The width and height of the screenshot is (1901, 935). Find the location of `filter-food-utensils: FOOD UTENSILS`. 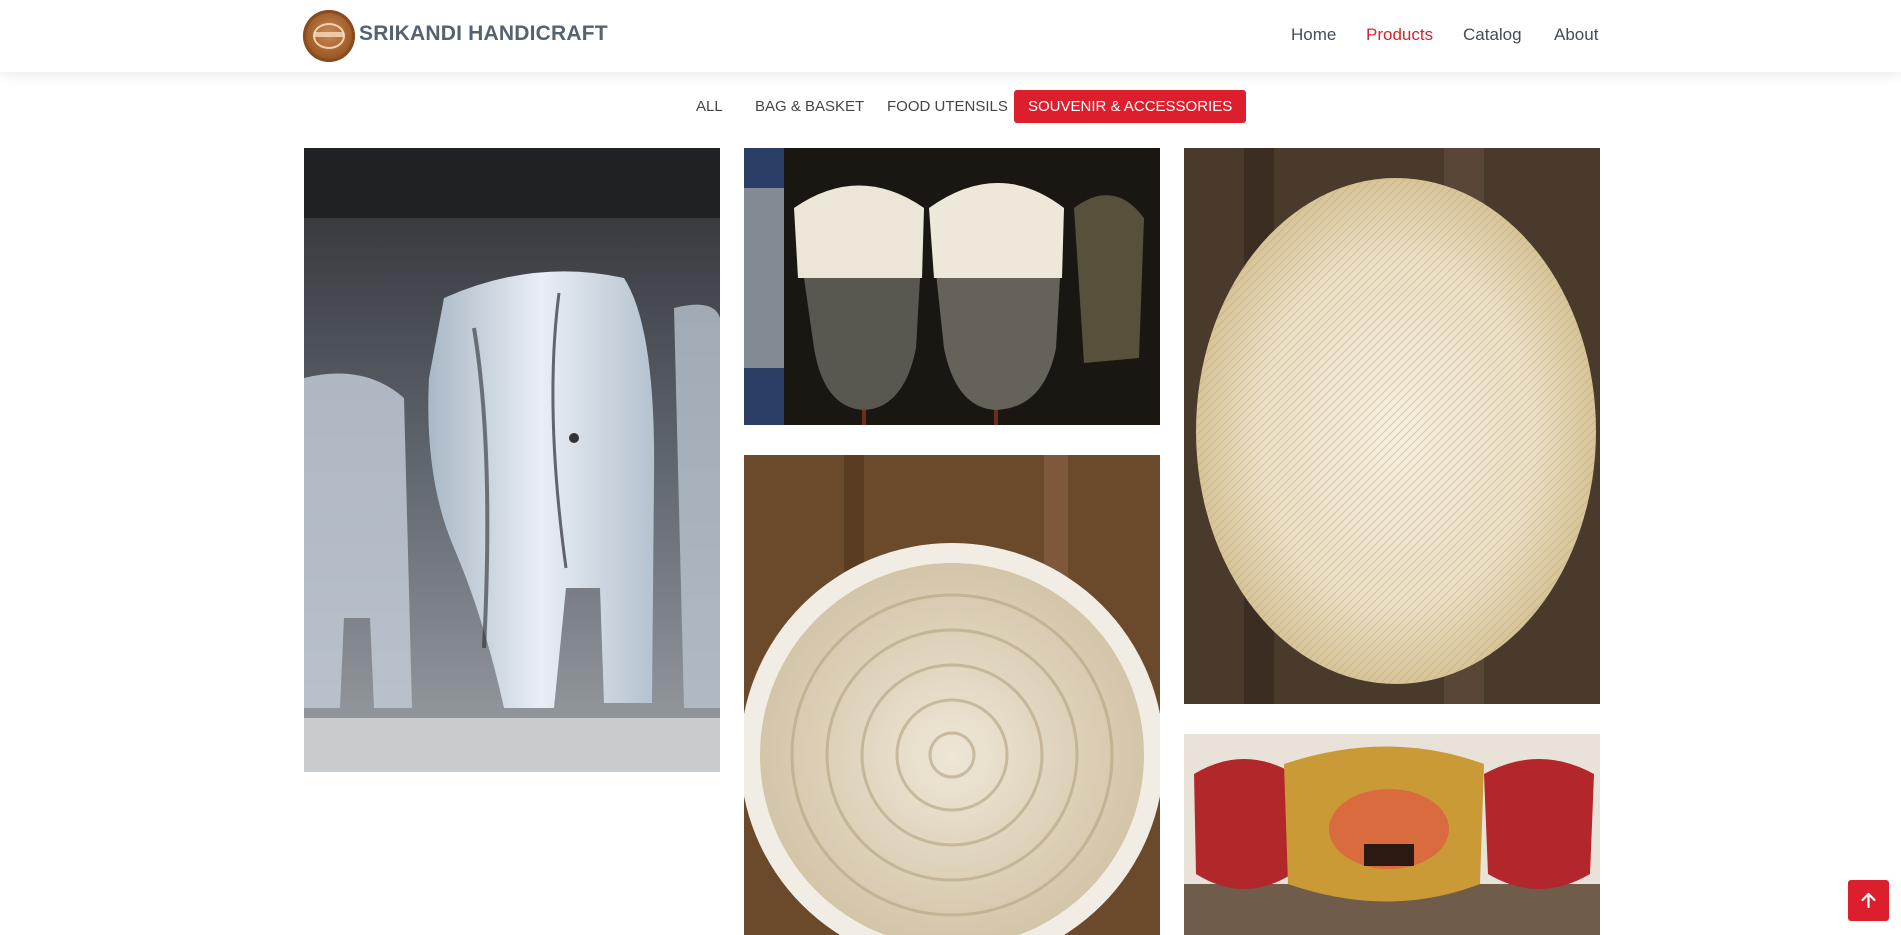

filter-food-utensils: FOOD UTENSILS is located at coordinates (947, 106).